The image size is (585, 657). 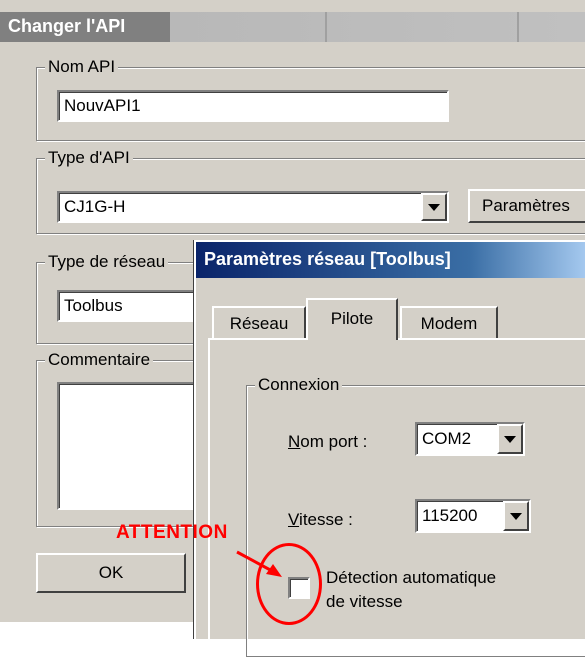 I want to click on nom-api-input: NouvAPI1, so click(x=253, y=106).